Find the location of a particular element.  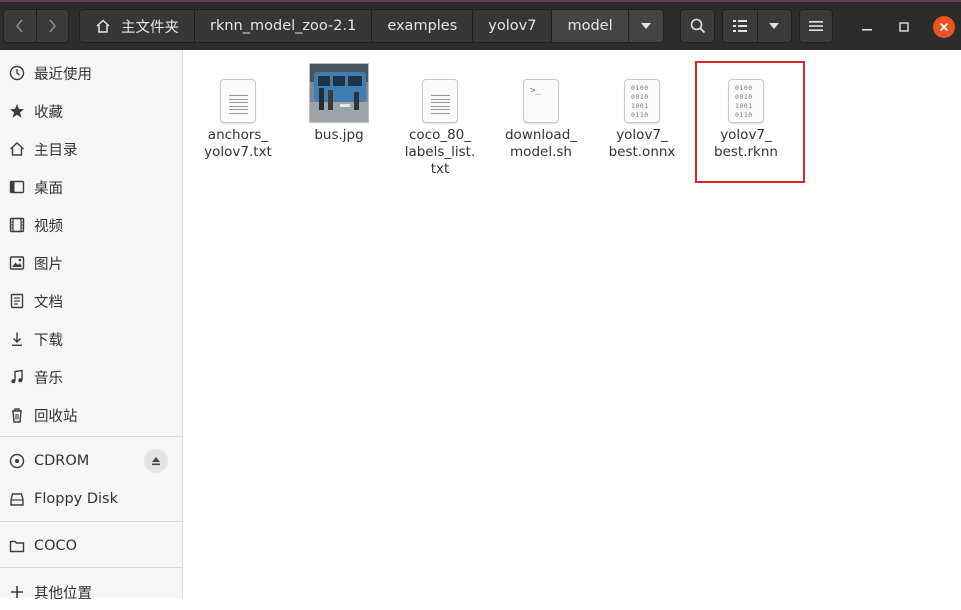

main-menu-button is located at coordinates (816, 26).